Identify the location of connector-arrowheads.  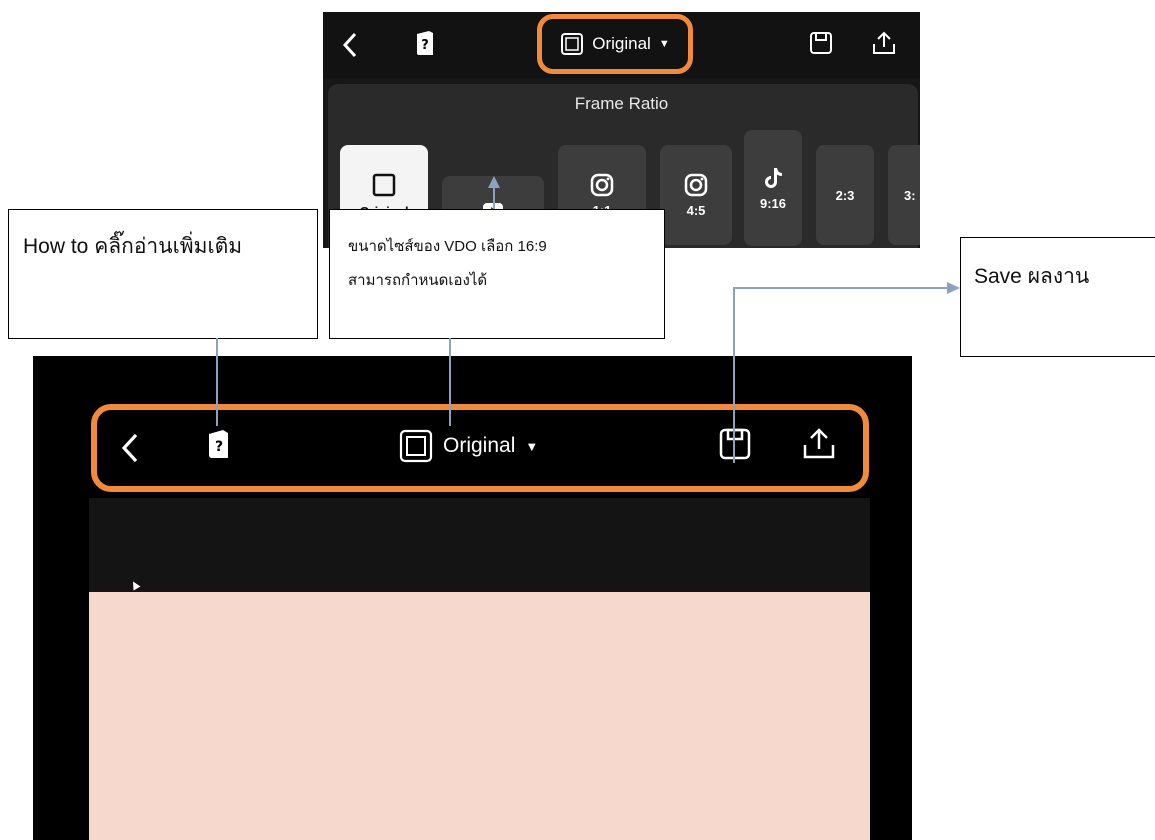
(724, 235).